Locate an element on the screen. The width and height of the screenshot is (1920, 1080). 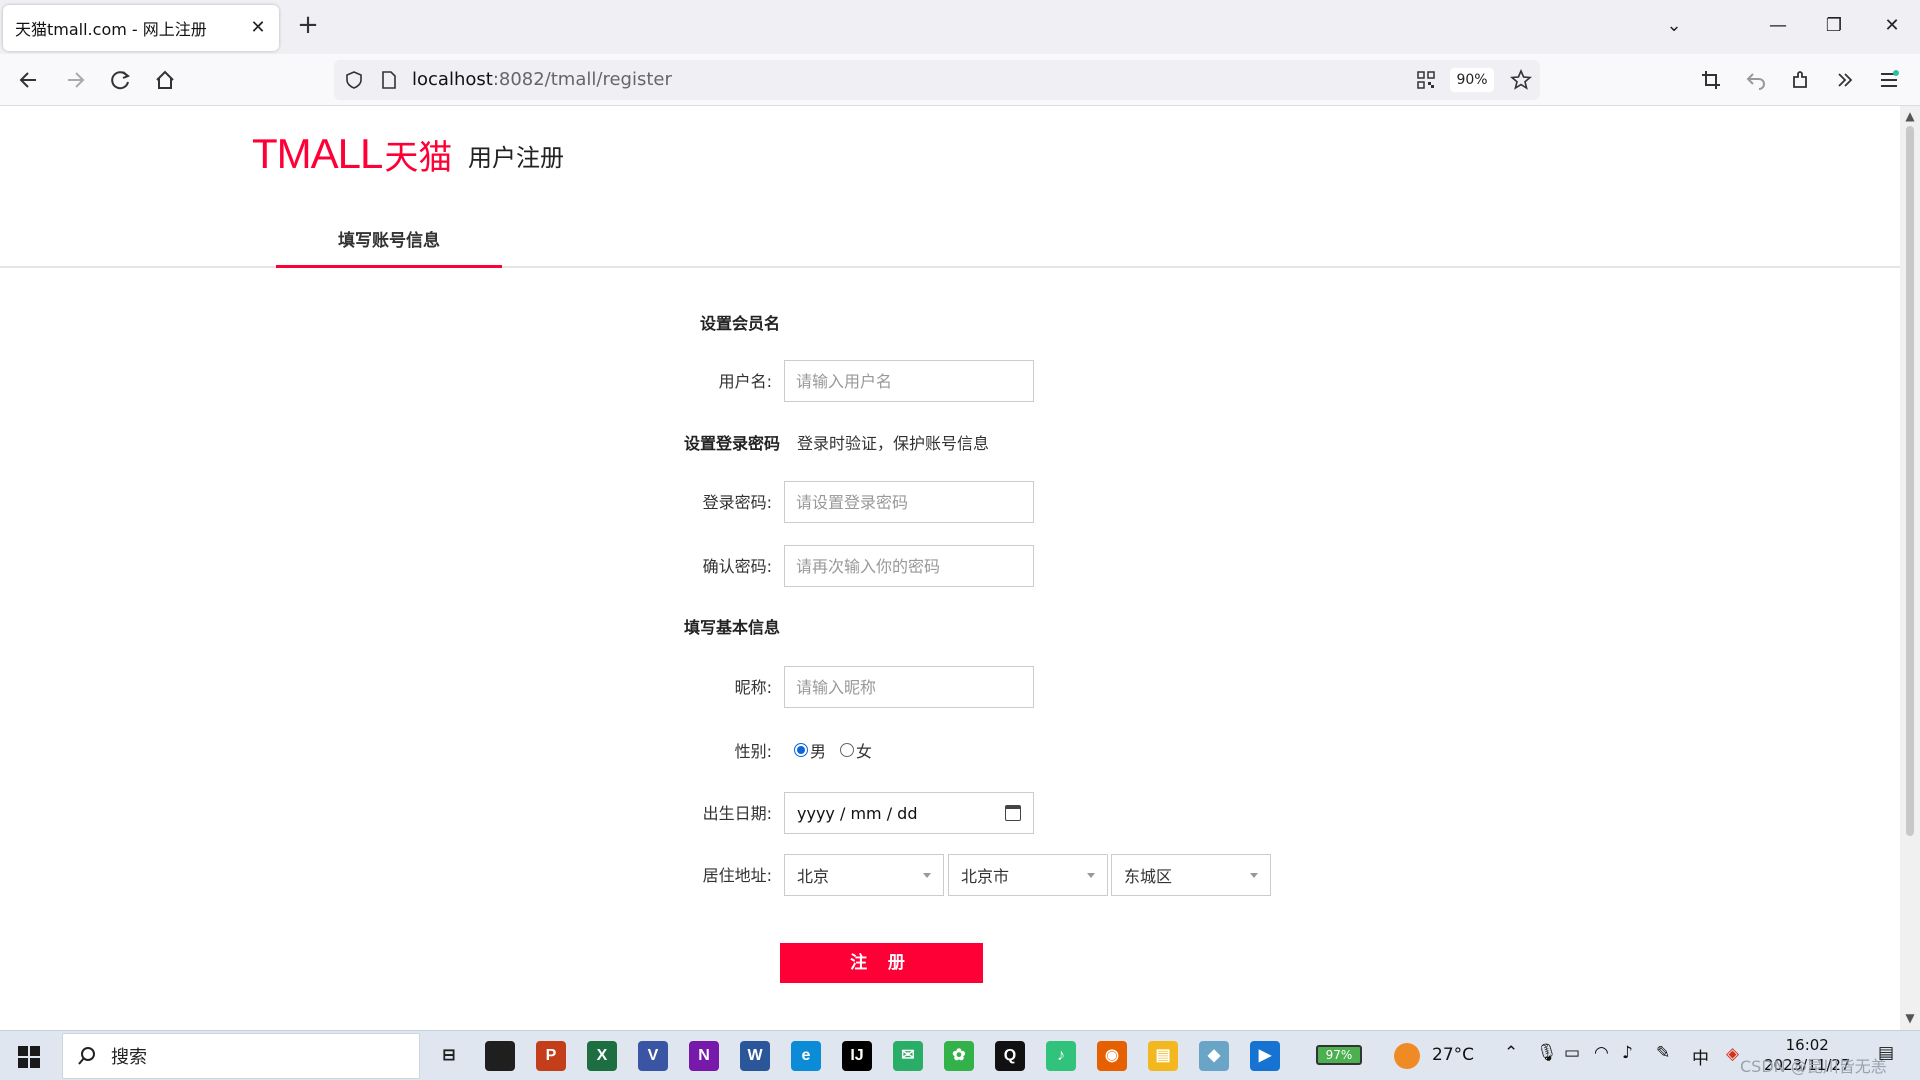
district-select: 东城区 is located at coordinates (1191, 875).